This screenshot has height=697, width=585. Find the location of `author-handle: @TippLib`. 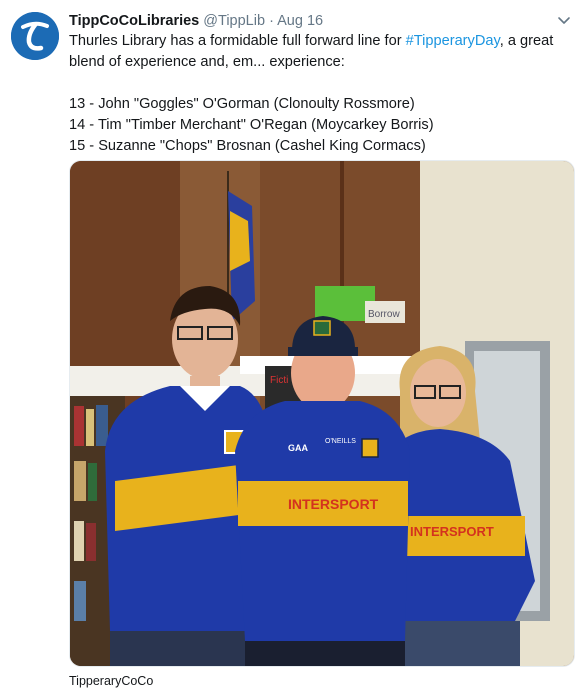

author-handle: @TippLib is located at coordinates (234, 21).